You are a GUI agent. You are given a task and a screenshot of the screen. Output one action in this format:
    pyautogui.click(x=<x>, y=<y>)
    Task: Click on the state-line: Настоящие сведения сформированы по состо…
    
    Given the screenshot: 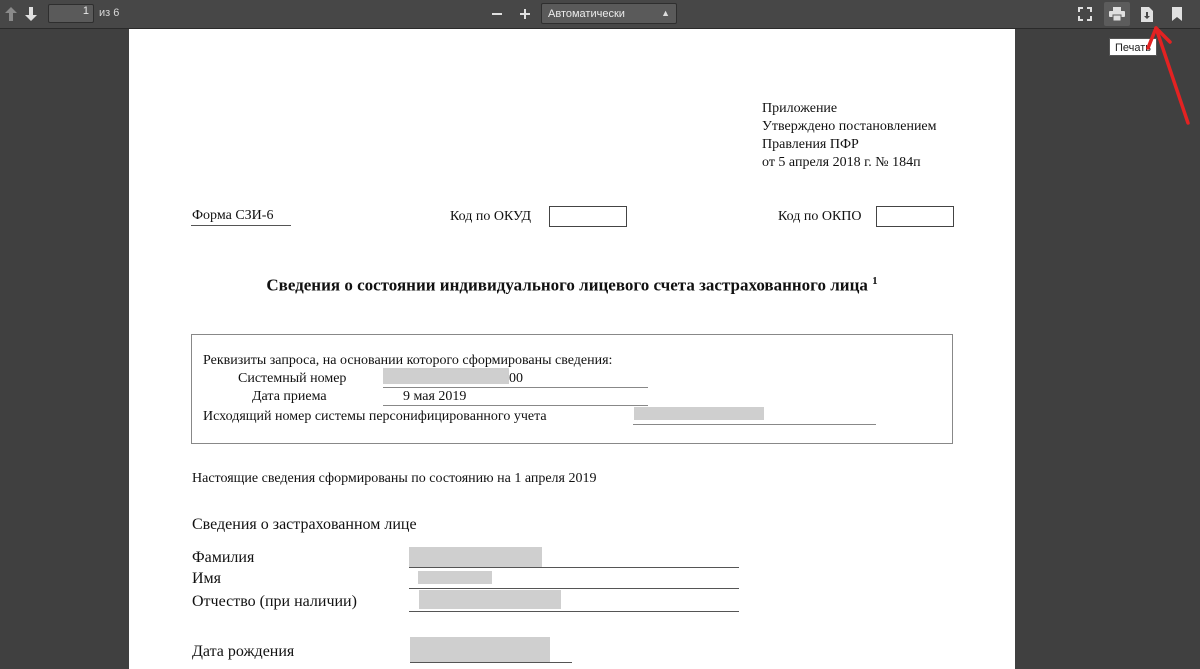 What is the action you would take?
    pyautogui.click(x=394, y=478)
    